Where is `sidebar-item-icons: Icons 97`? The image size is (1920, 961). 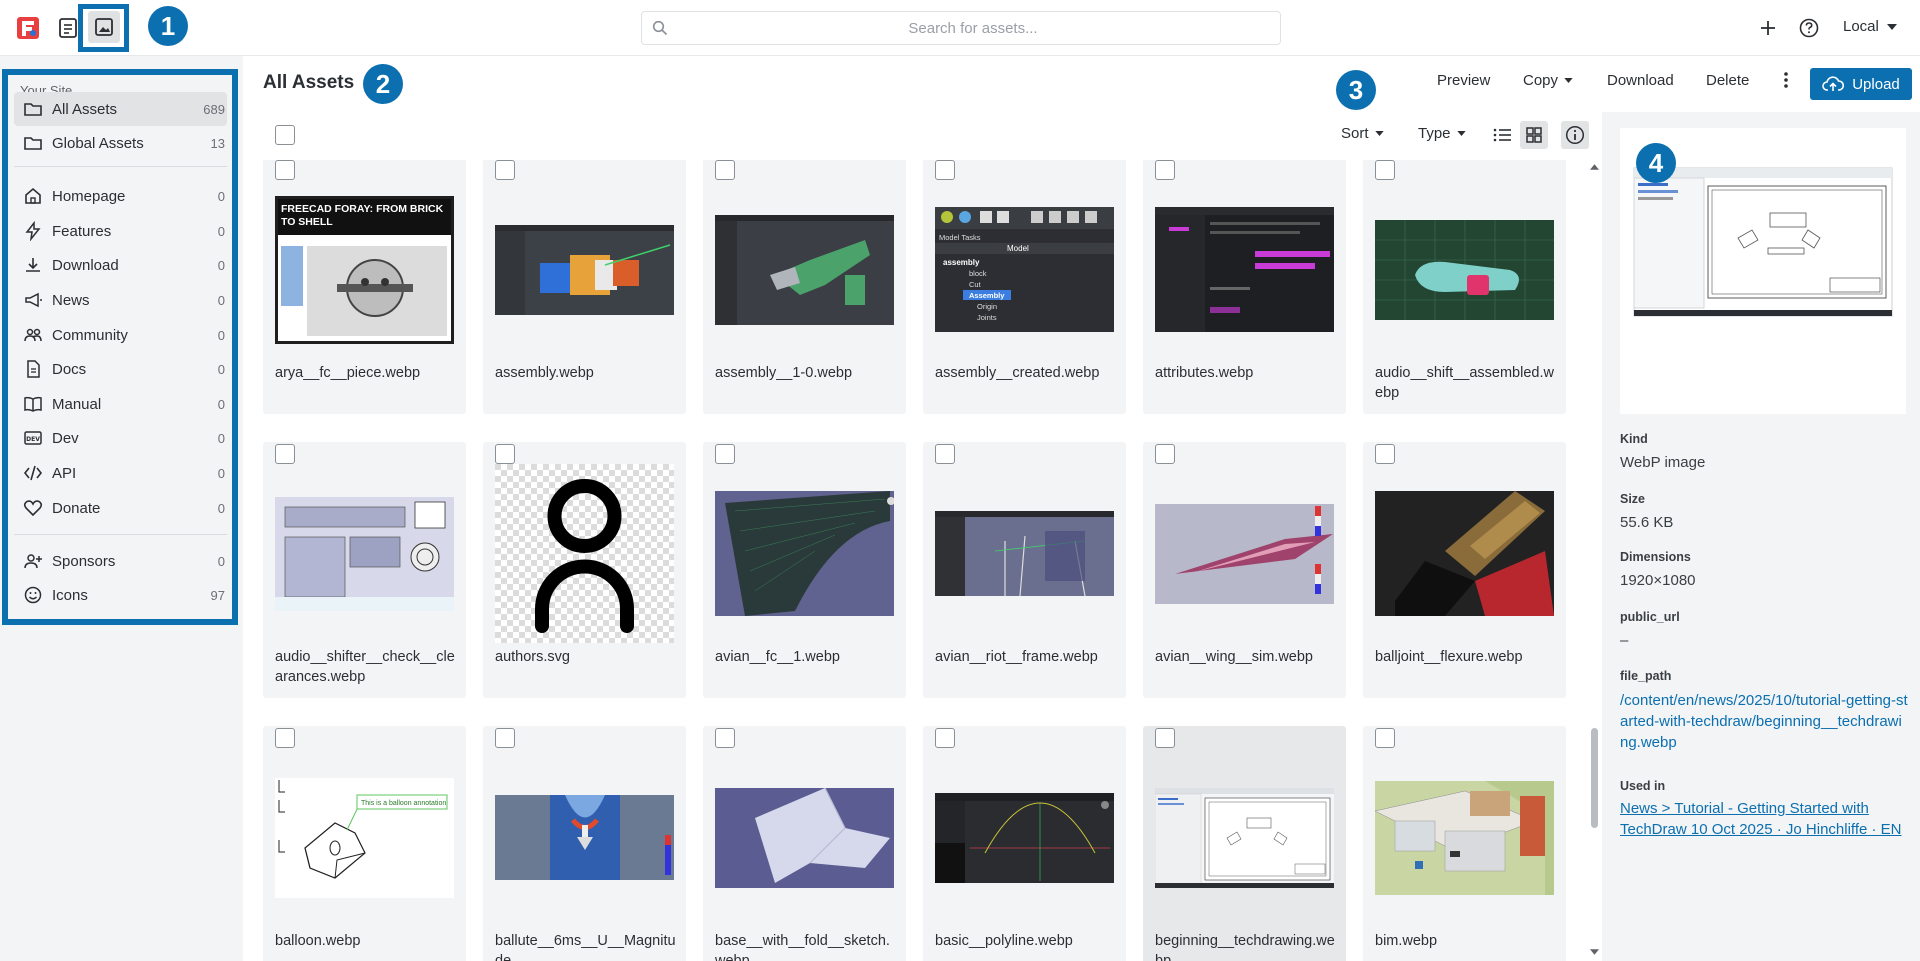 sidebar-item-icons: Icons 97 is located at coordinates (120, 595).